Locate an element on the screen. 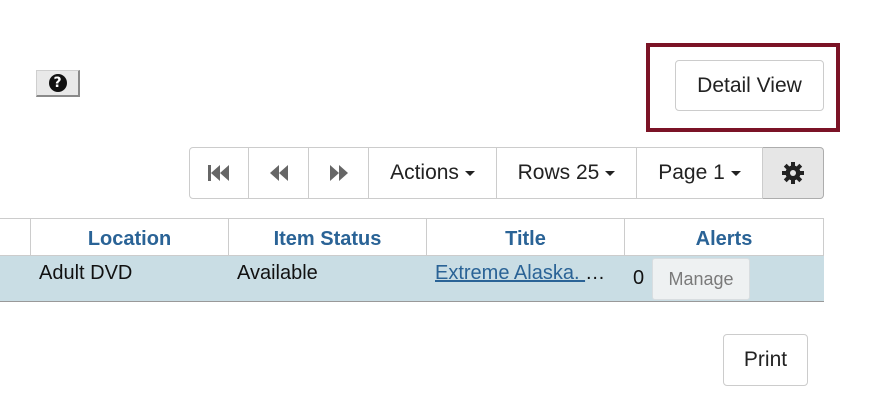 Image resolution: width=869 pixels, height=407 pixels. column-header-alerts: Alerts is located at coordinates (724, 236).